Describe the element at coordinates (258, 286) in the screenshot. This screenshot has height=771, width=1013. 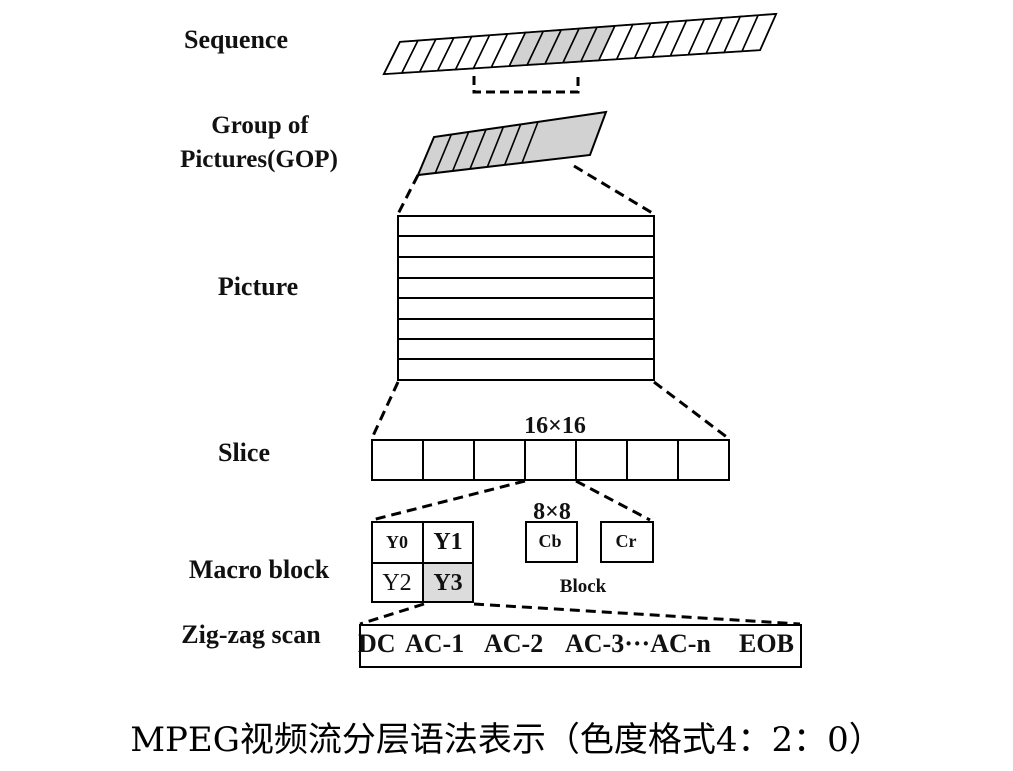
I see `label-picture: Picture` at that location.